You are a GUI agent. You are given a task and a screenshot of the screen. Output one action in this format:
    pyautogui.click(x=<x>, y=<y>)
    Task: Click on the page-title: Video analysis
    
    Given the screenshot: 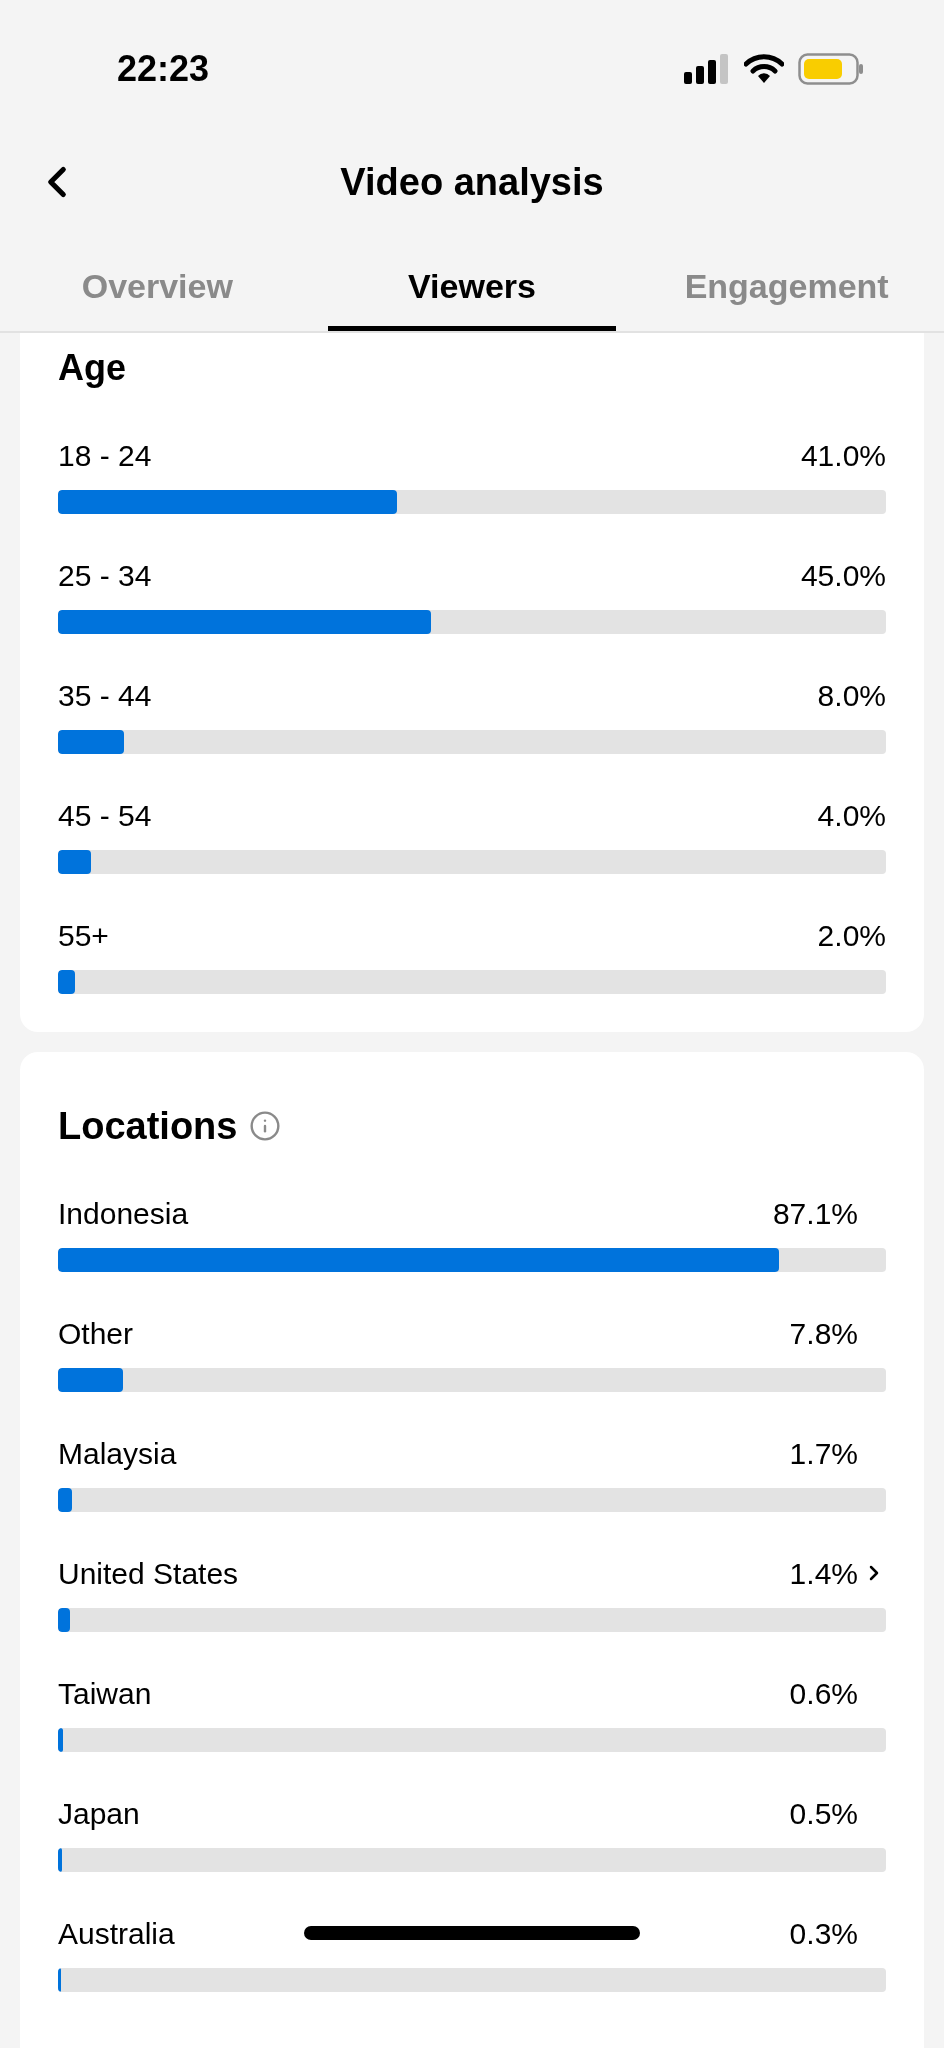 What is the action you would take?
    pyautogui.click(x=472, y=182)
    